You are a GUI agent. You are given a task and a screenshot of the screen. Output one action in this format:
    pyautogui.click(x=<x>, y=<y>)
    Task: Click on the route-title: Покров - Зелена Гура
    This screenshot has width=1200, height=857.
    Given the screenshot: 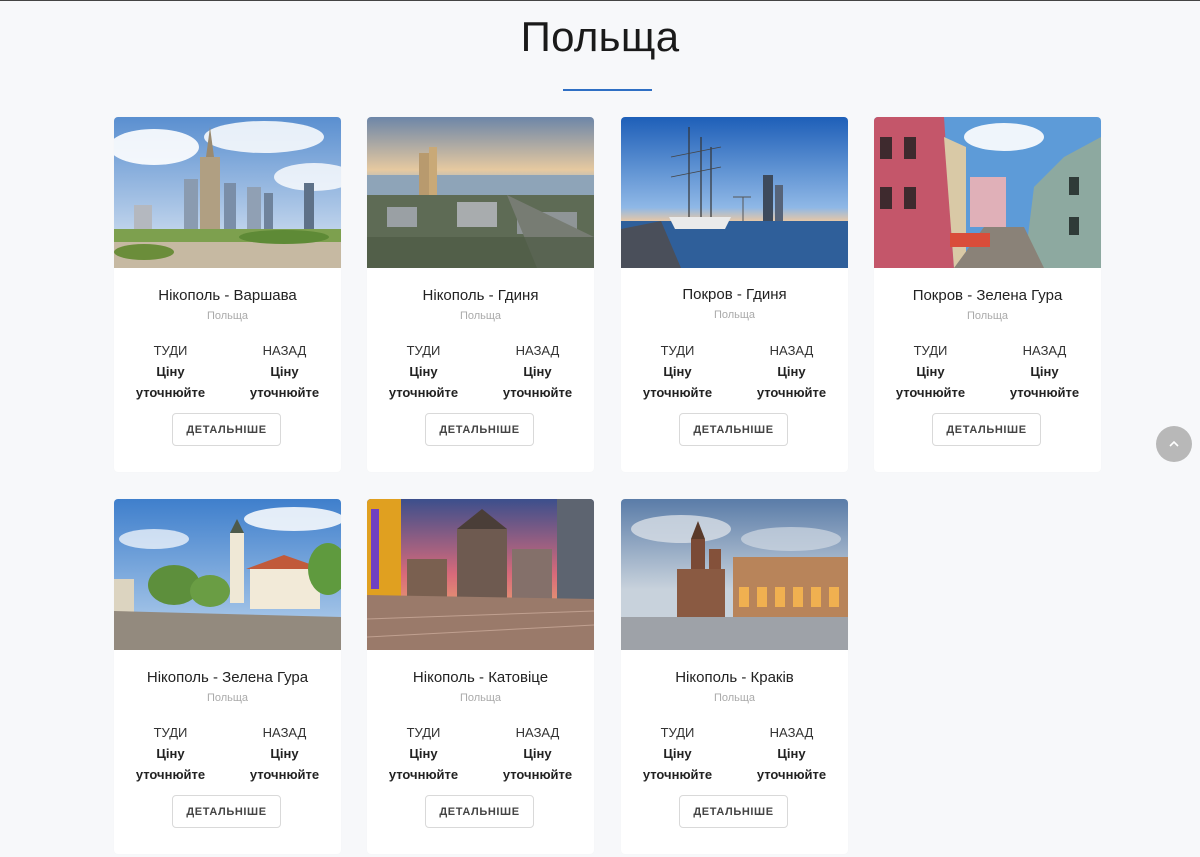 What is the action you would take?
    pyautogui.click(x=987, y=295)
    